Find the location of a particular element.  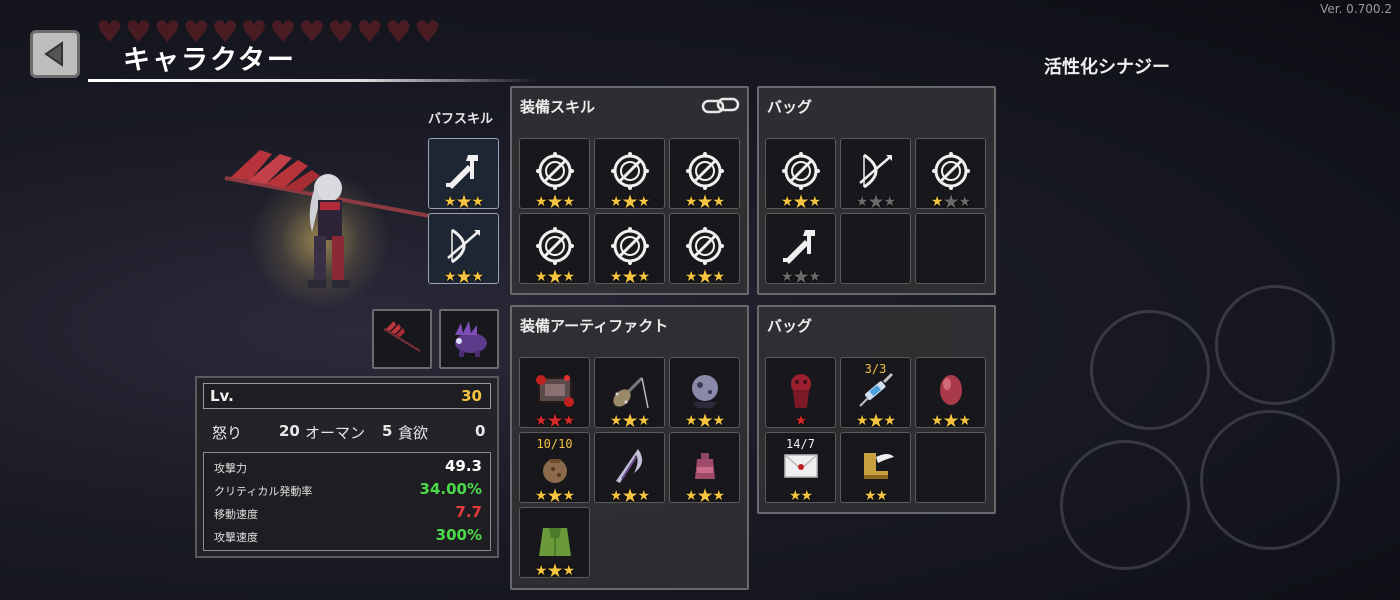

artifact-bag-slot is located at coordinates (950, 467).